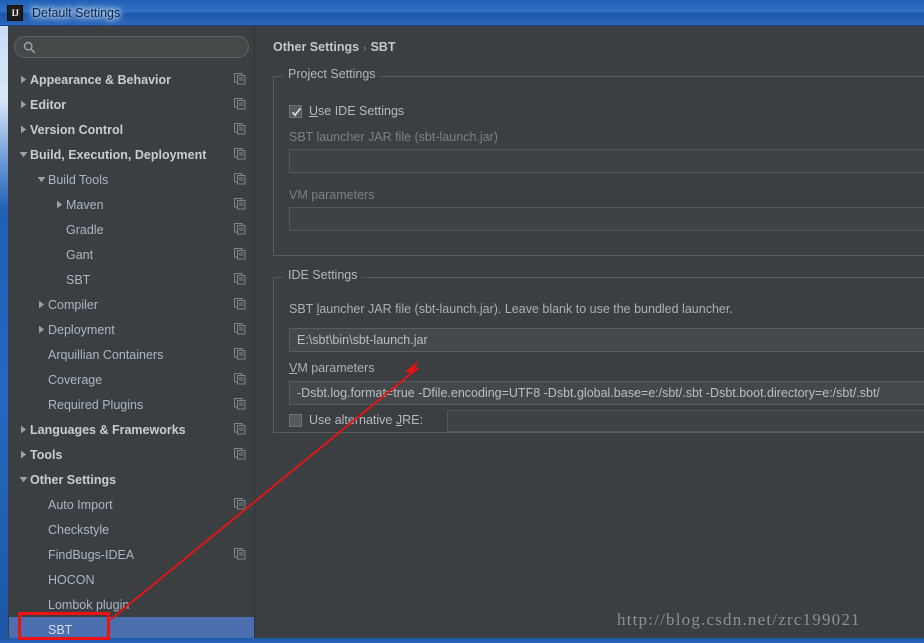 This screenshot has width=924, height=643. I want to click on sidebar-item-label: Gradle, so click(85, 229).